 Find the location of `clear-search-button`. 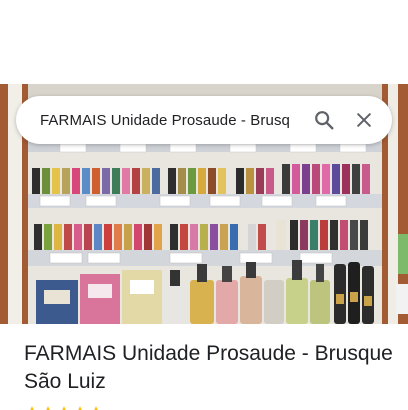

clear-search-button is located at coordinates (364, 120).